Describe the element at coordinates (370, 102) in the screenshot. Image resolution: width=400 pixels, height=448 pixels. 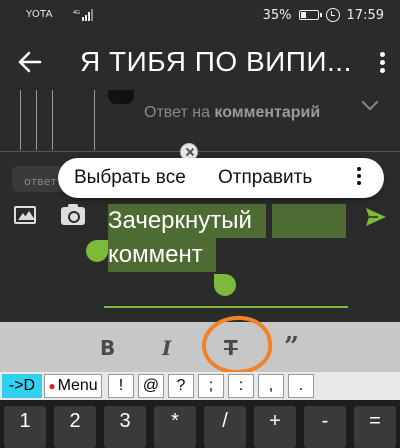
I see `chevron-down-icon` at that location.